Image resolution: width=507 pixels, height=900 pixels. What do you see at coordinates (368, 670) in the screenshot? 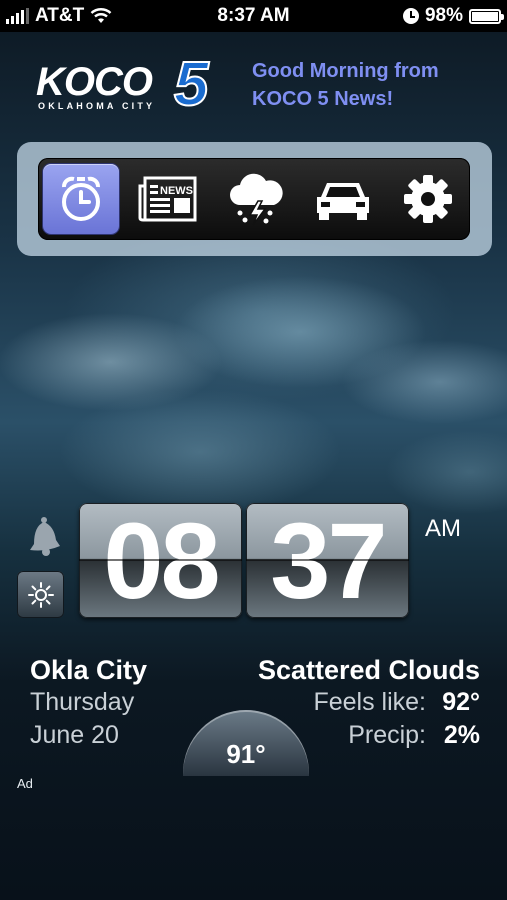
I see `weather-condition: Scattered Clouds` at bounding box center [368, 670].